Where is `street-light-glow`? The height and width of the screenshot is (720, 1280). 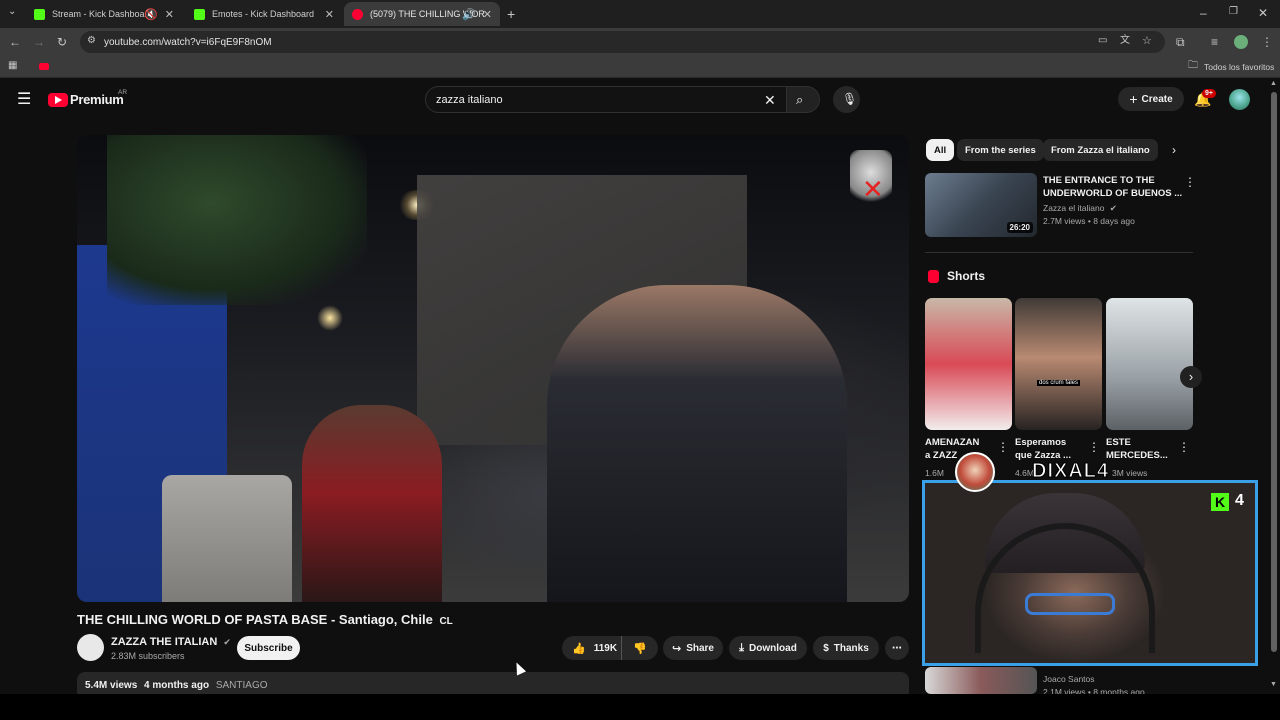
street-light-glow is located at coordinates (330, 318).